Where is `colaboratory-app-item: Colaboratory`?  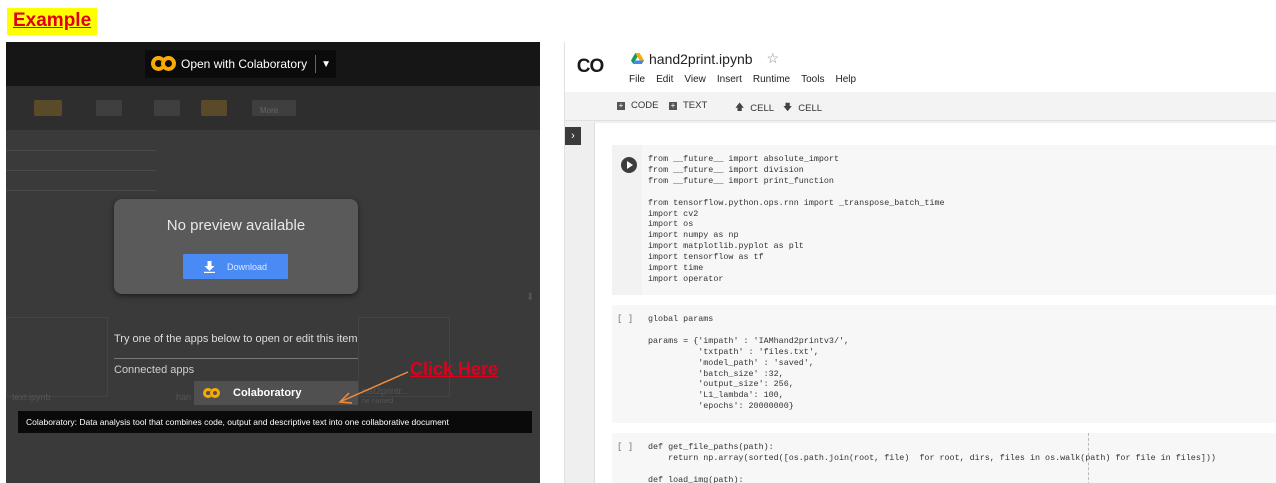
colaboratory-app-item: Colaboratory is located at coordinates (276, 393).